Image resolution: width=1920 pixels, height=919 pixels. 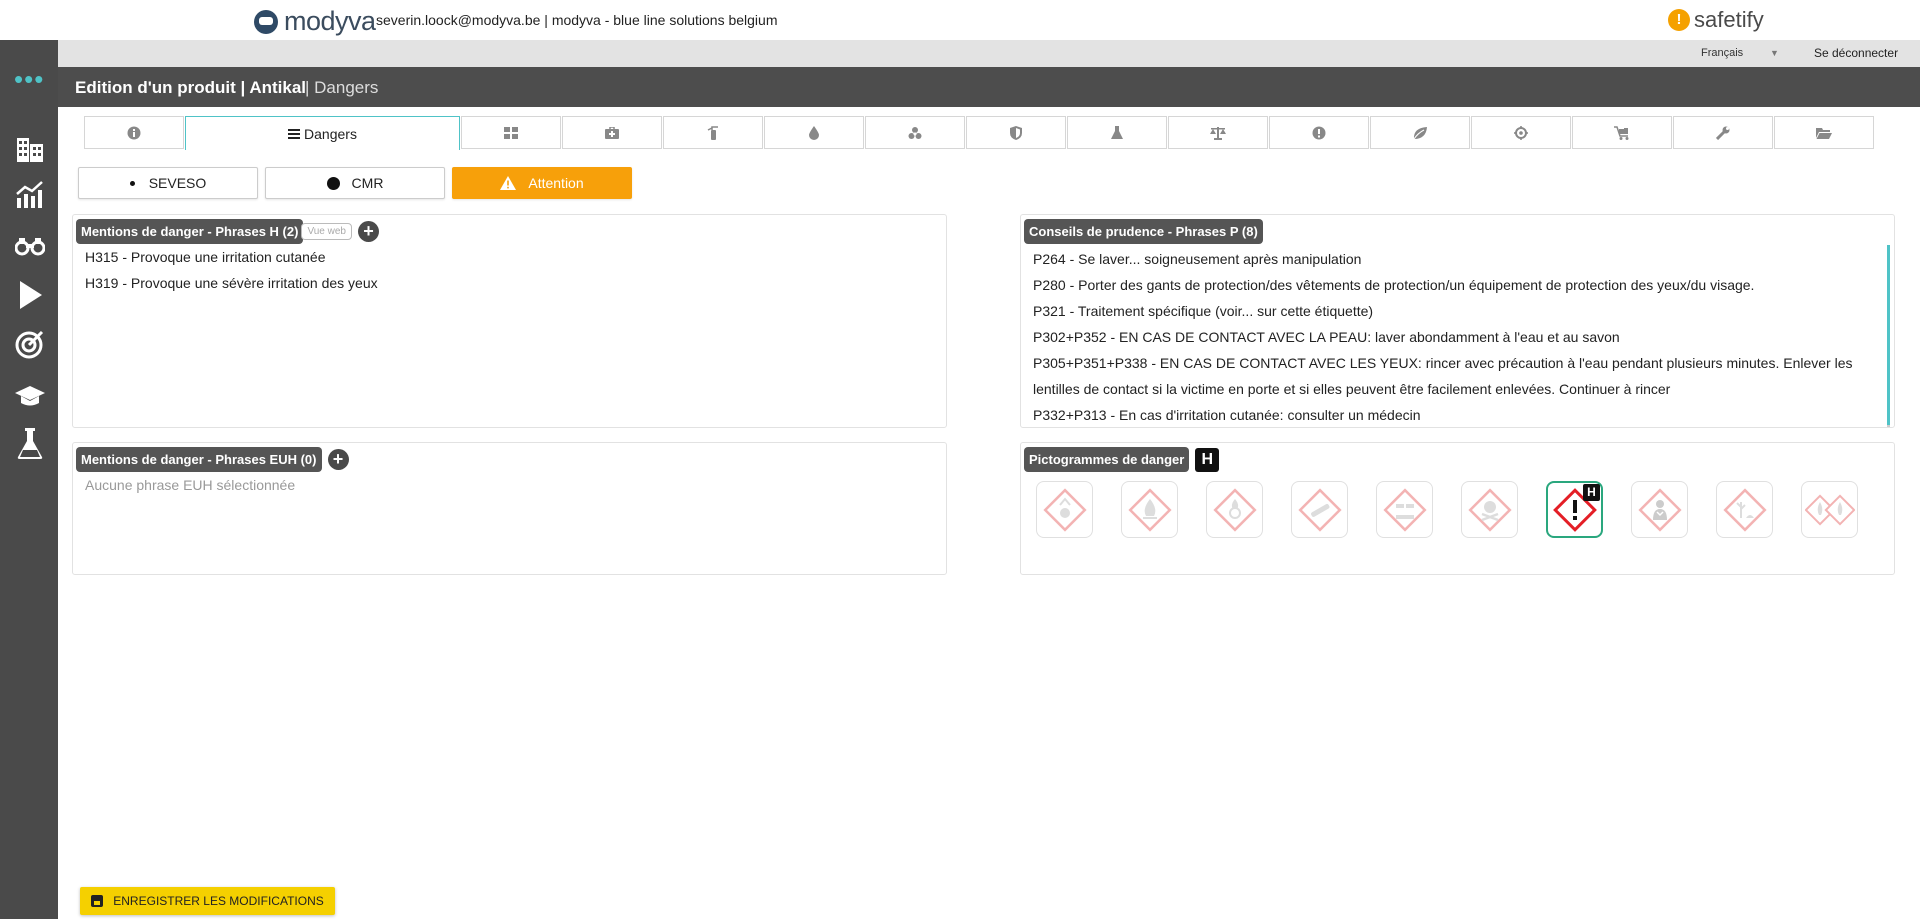 I want to click on pictogram-oxidizing, so click(x=1234, y=509).